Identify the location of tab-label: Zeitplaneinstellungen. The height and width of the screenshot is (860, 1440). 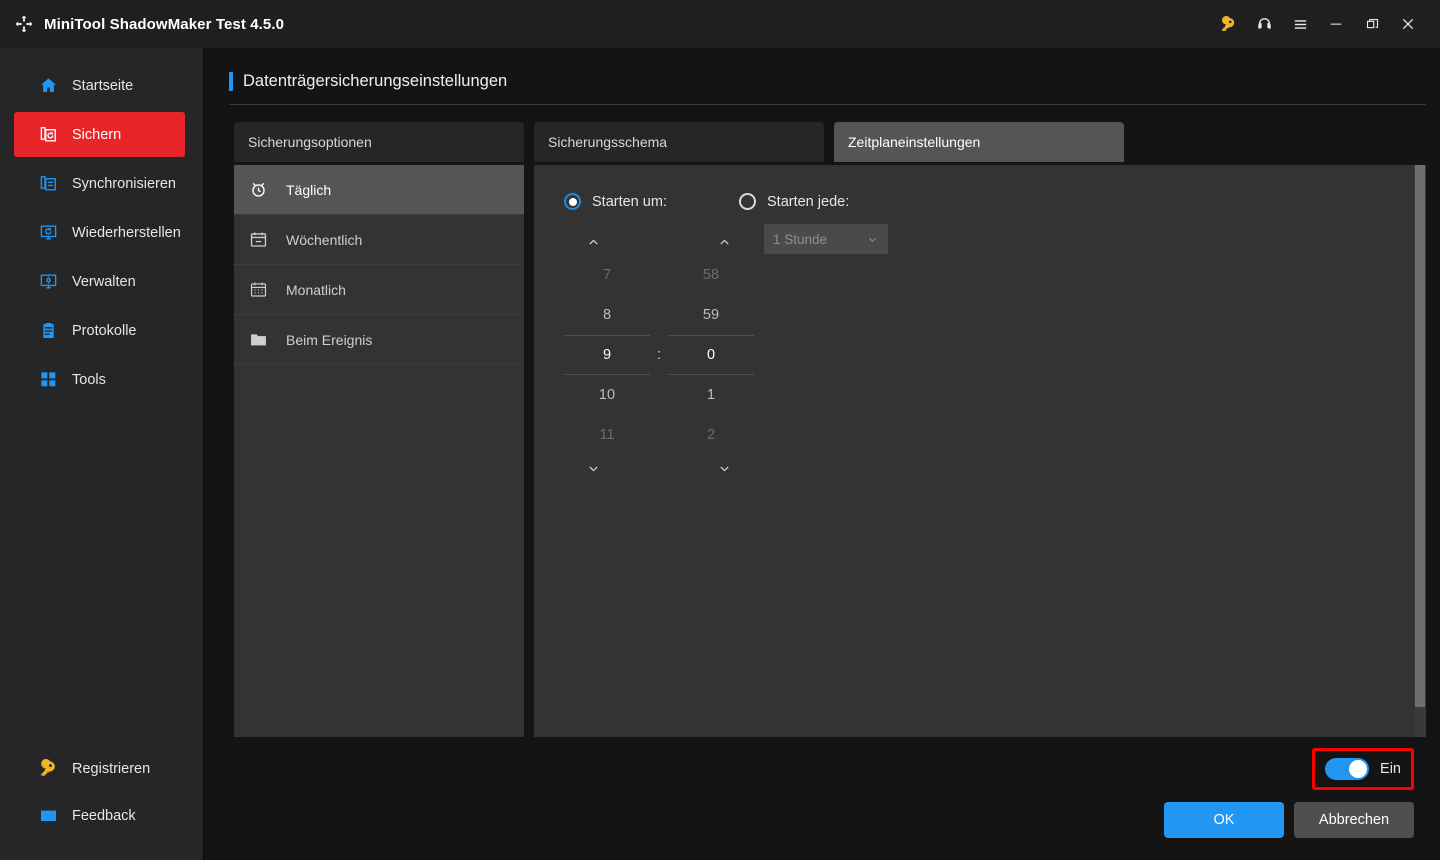
(914, 142).